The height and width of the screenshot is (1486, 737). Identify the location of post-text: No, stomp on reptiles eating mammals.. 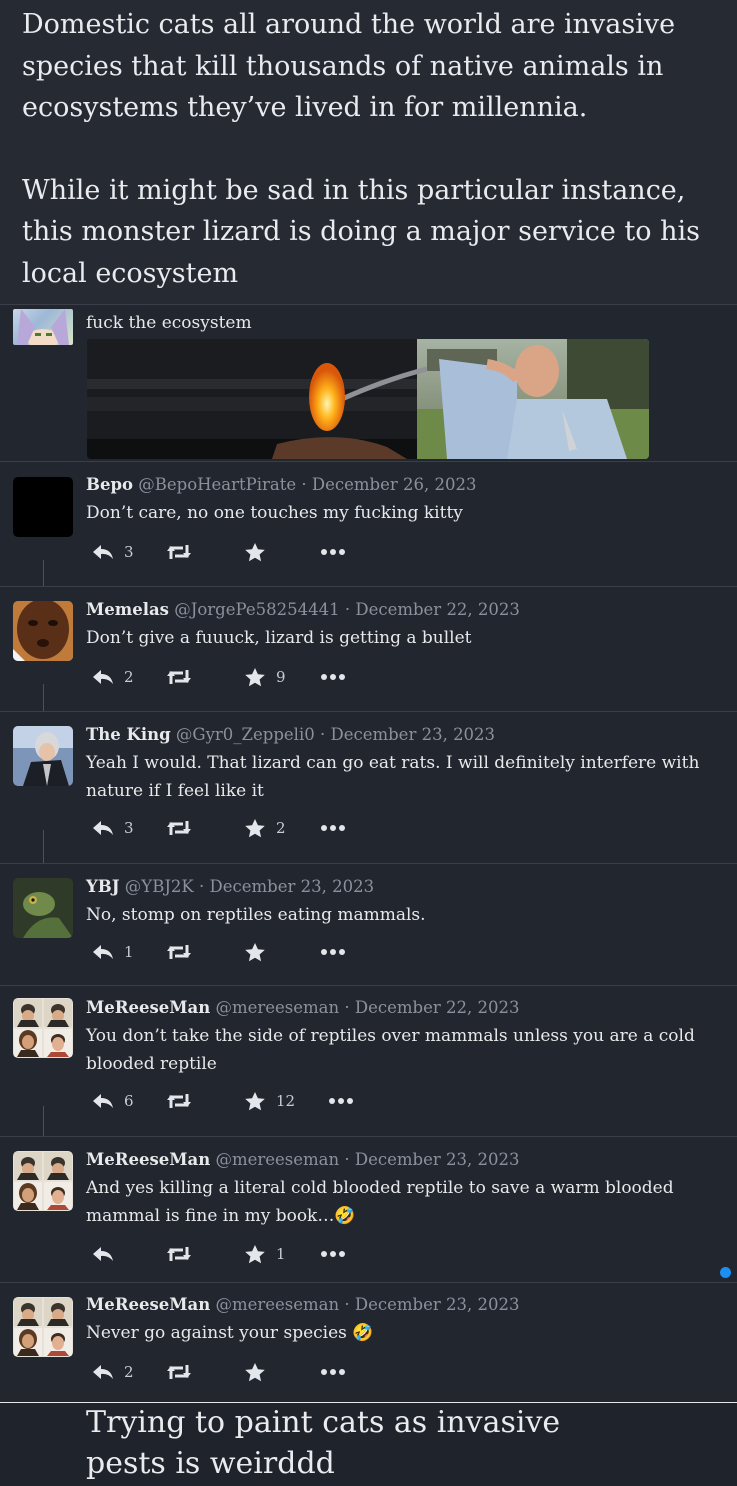
(256, 915).